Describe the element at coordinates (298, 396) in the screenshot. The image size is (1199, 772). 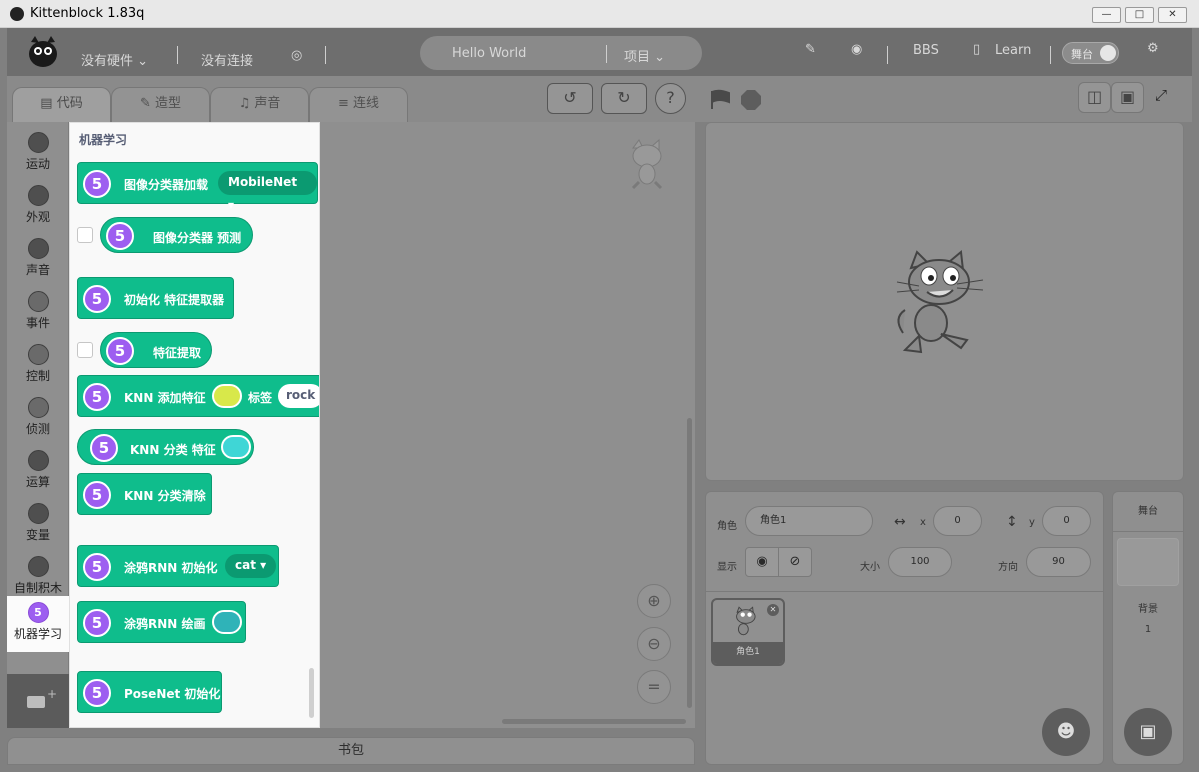
I see `label-input: rock` at that location.